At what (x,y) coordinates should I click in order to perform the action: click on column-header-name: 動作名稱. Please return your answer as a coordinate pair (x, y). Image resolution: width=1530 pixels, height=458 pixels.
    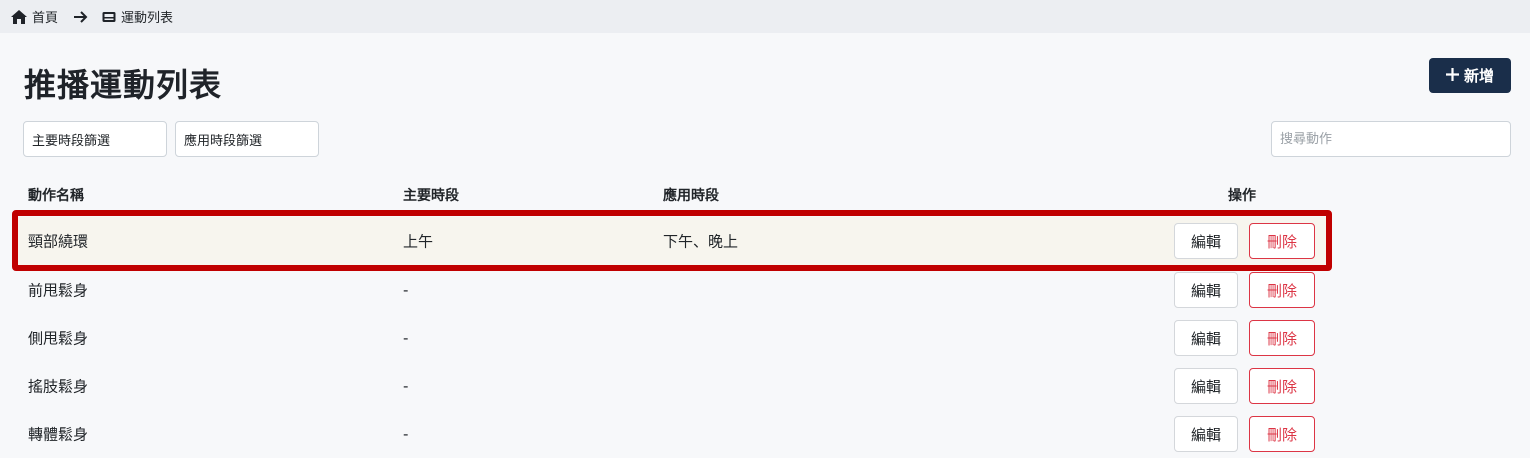
    Looking at the image, I should click on (56, 196).